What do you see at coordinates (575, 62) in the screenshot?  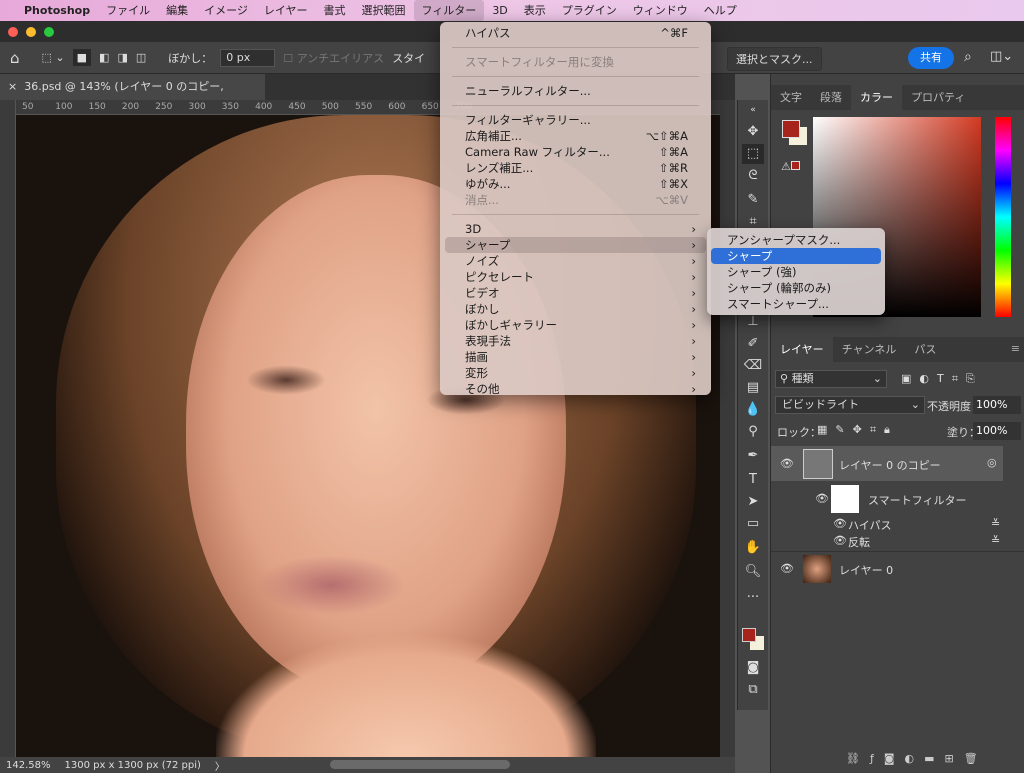 I see `filter-menu-item: スマートフィルター用に変換` at bounding box center [575, 62].